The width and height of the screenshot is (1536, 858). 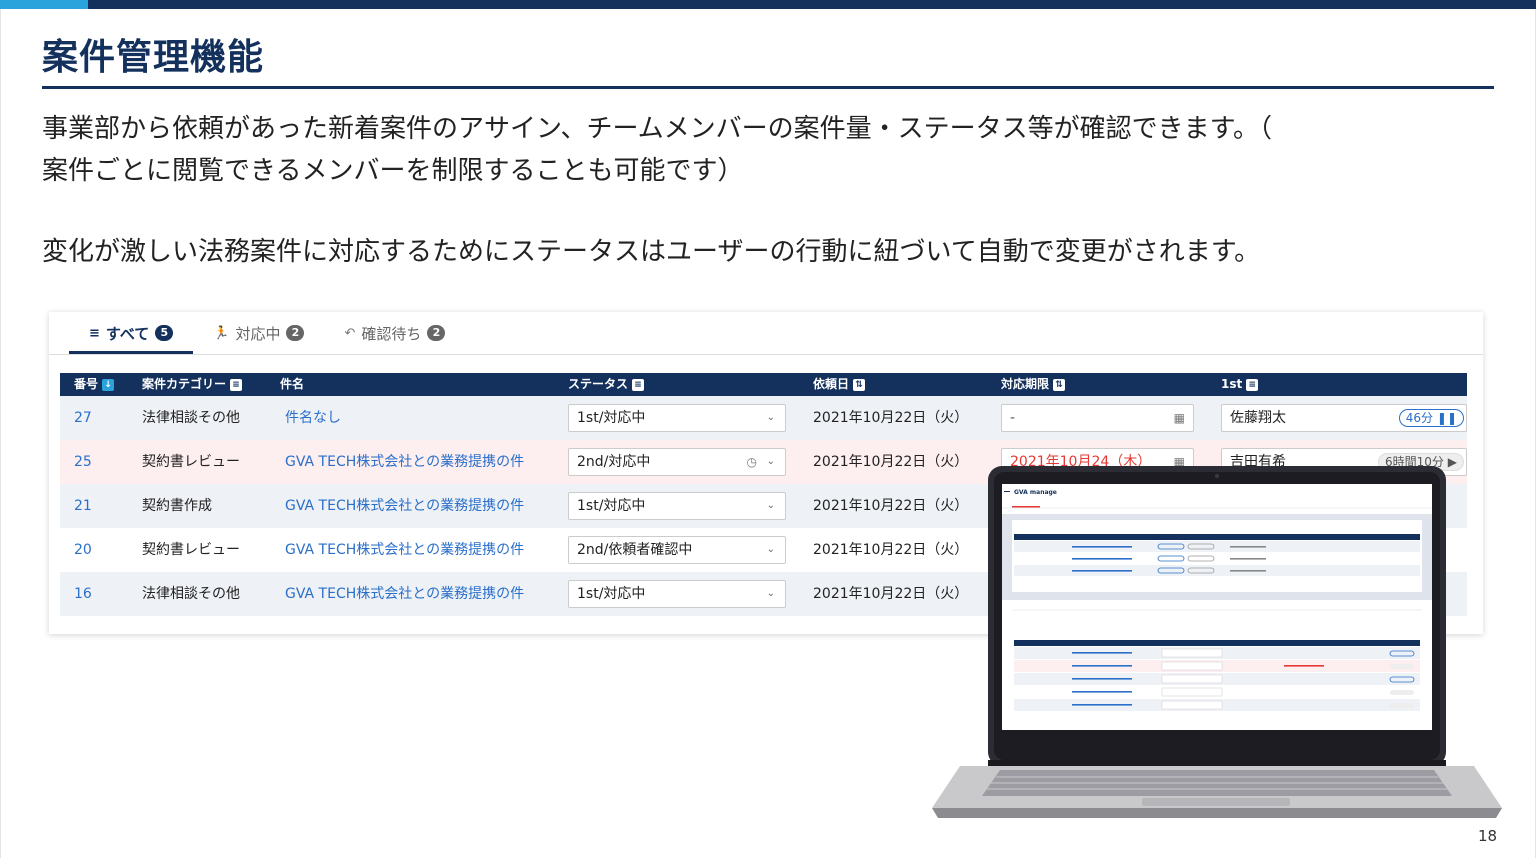 What do you see at coordinates (86, 384) in the screenshot?
I see `col-number-label: 番号` at bounding box center [86, 384].